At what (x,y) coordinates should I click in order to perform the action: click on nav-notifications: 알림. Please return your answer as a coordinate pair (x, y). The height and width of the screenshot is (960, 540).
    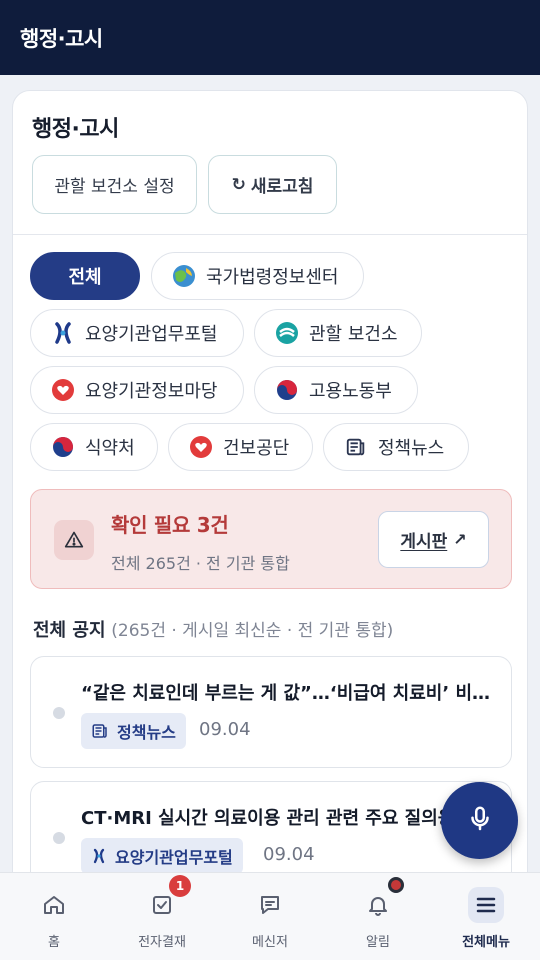
    Looking at the image, I should click on (378, 916).